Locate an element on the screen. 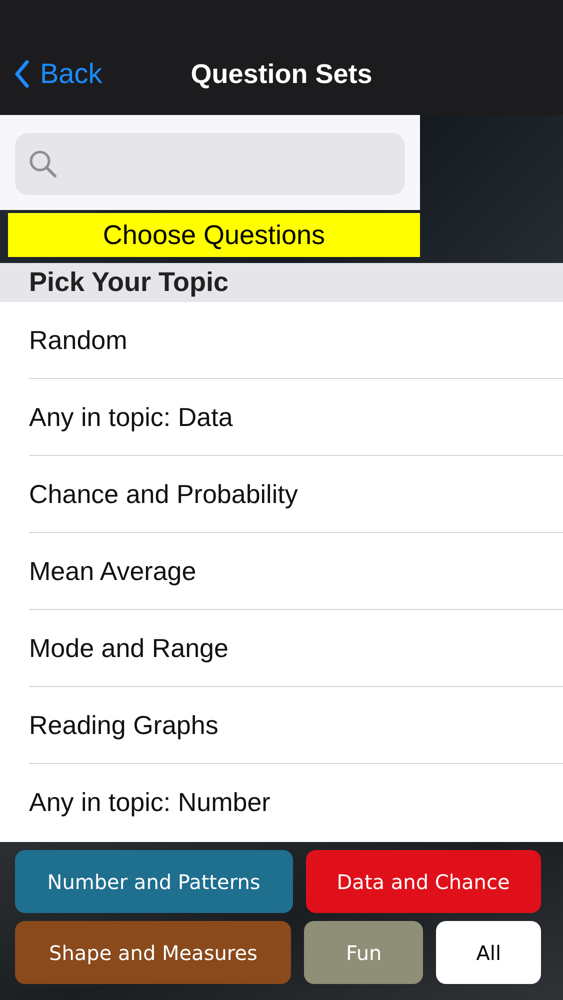 The image size is (563, 1000). topic-item: Chance and Probability is located at coordinates (296, 494).